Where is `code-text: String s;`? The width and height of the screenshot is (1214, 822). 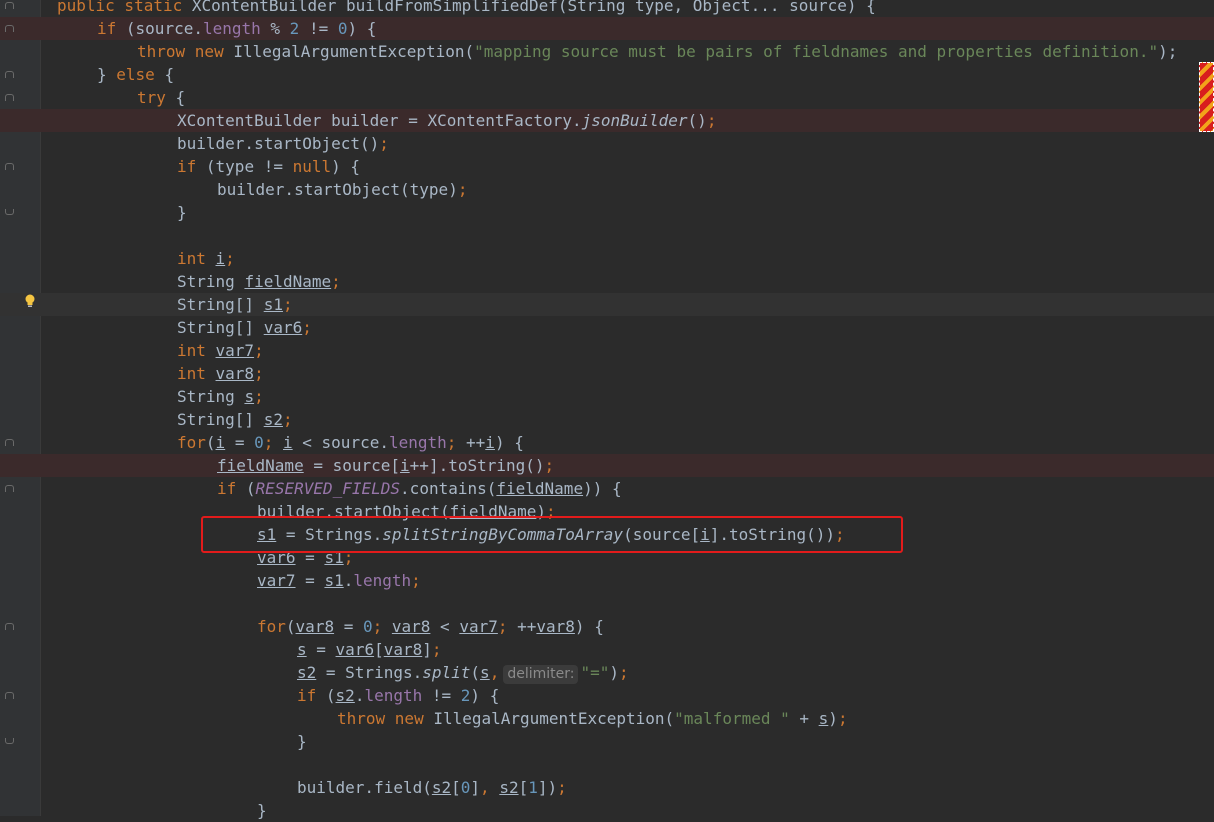 code-text: String s; is located at coordinates (220, 396).